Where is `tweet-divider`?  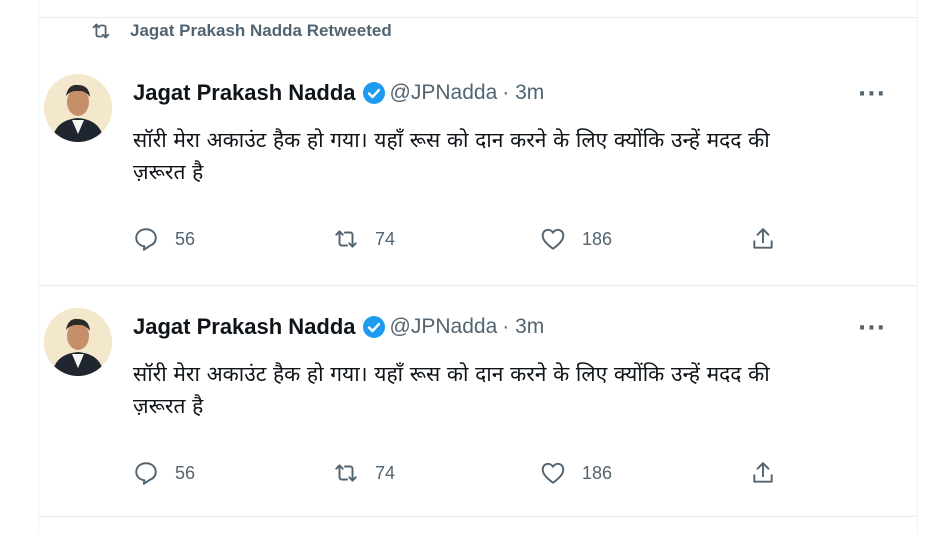 tweet-divider is located at coordinates (477, 516).